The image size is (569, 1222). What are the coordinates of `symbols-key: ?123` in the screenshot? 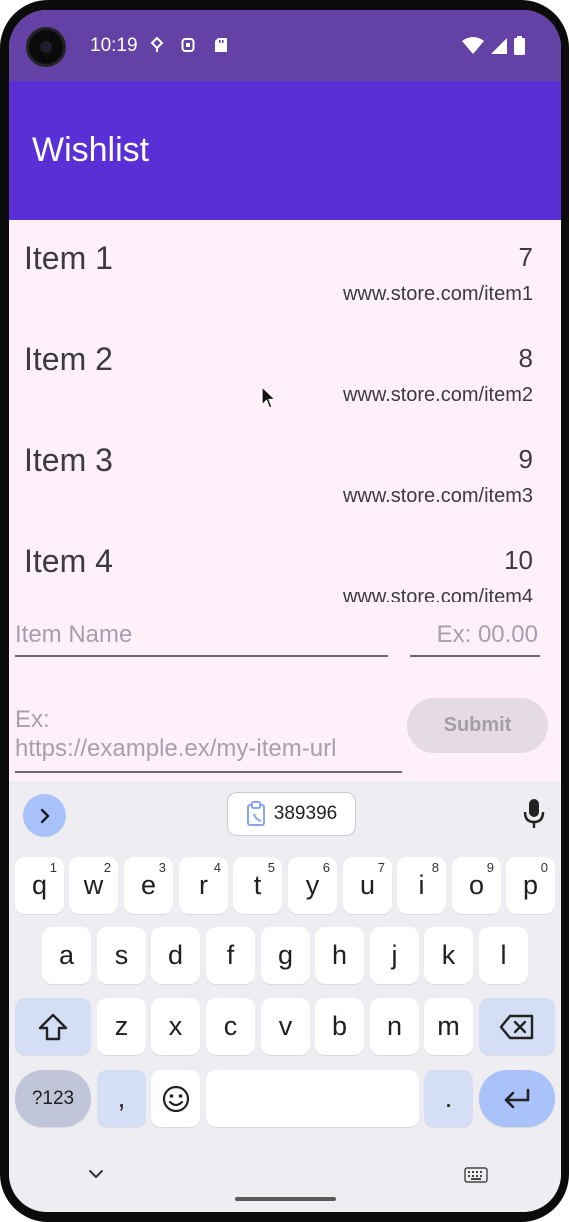 It's located at (53, 1098).